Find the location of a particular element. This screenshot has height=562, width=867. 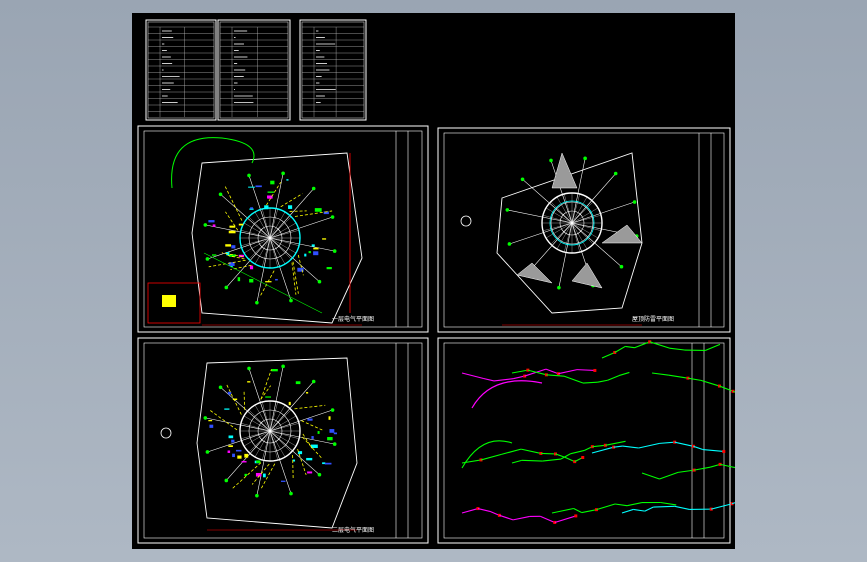

roof-segment is located at coordinates (622, 234).